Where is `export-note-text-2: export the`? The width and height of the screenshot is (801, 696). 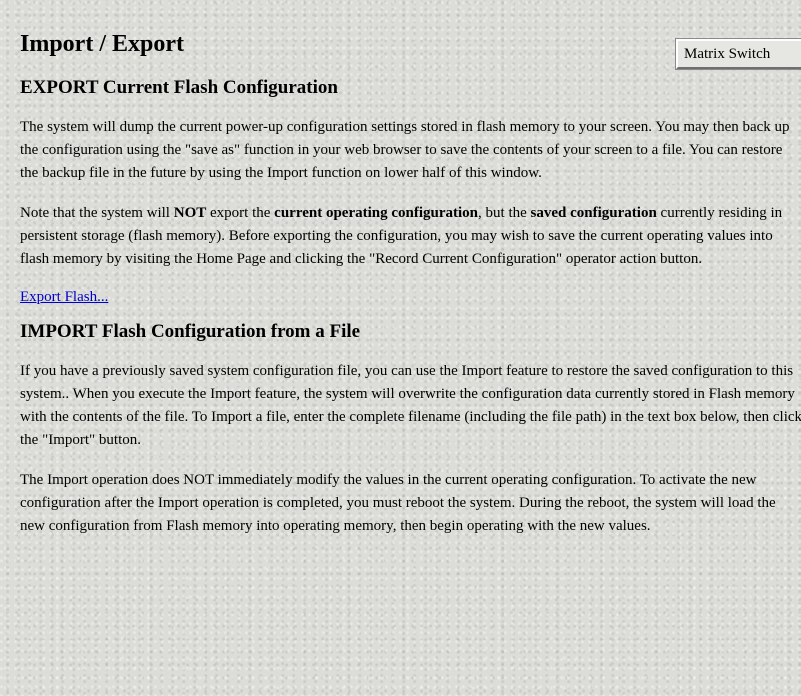 export-note-text-2: export the is located at coordinates (240, 213).